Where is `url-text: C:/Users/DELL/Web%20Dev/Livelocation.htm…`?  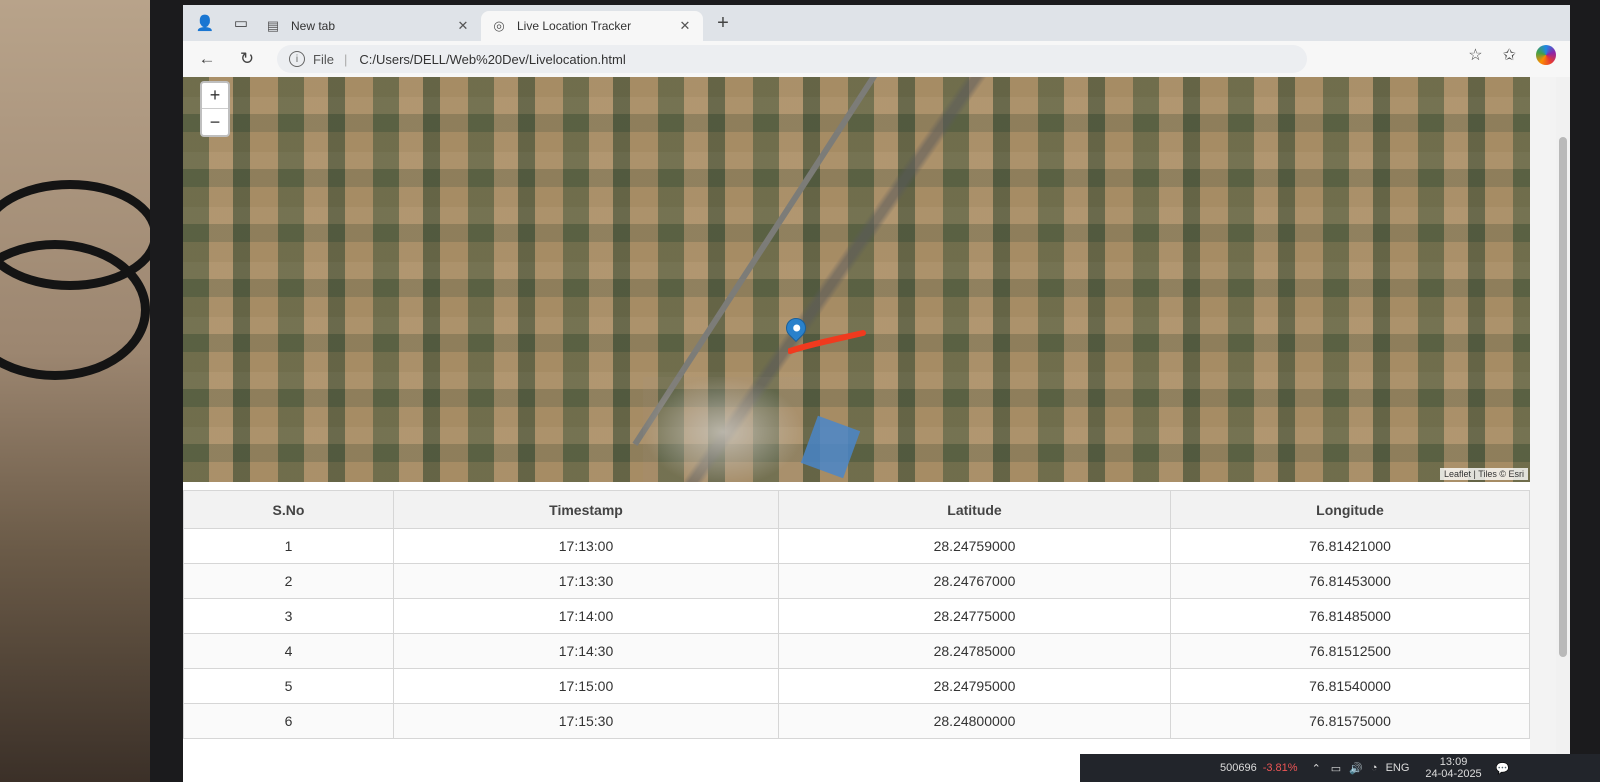
url-text: C:/Users/DELL/Web%20Dev/Livelocation.htm… is located at coordinates (492, 59).